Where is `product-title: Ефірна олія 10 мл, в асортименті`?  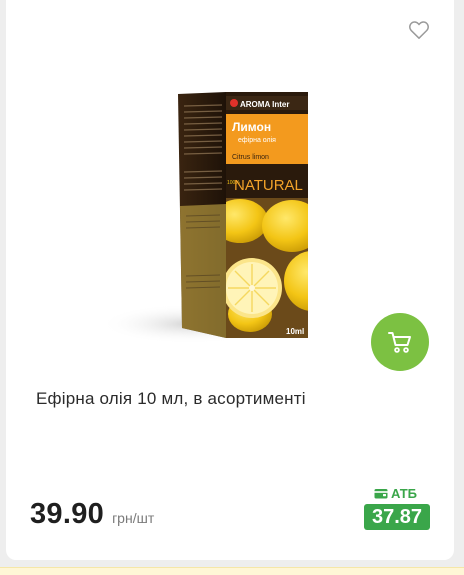 product-title: Ефірна олія 10 мл, в асортименті is located at coordinates (236, 399).